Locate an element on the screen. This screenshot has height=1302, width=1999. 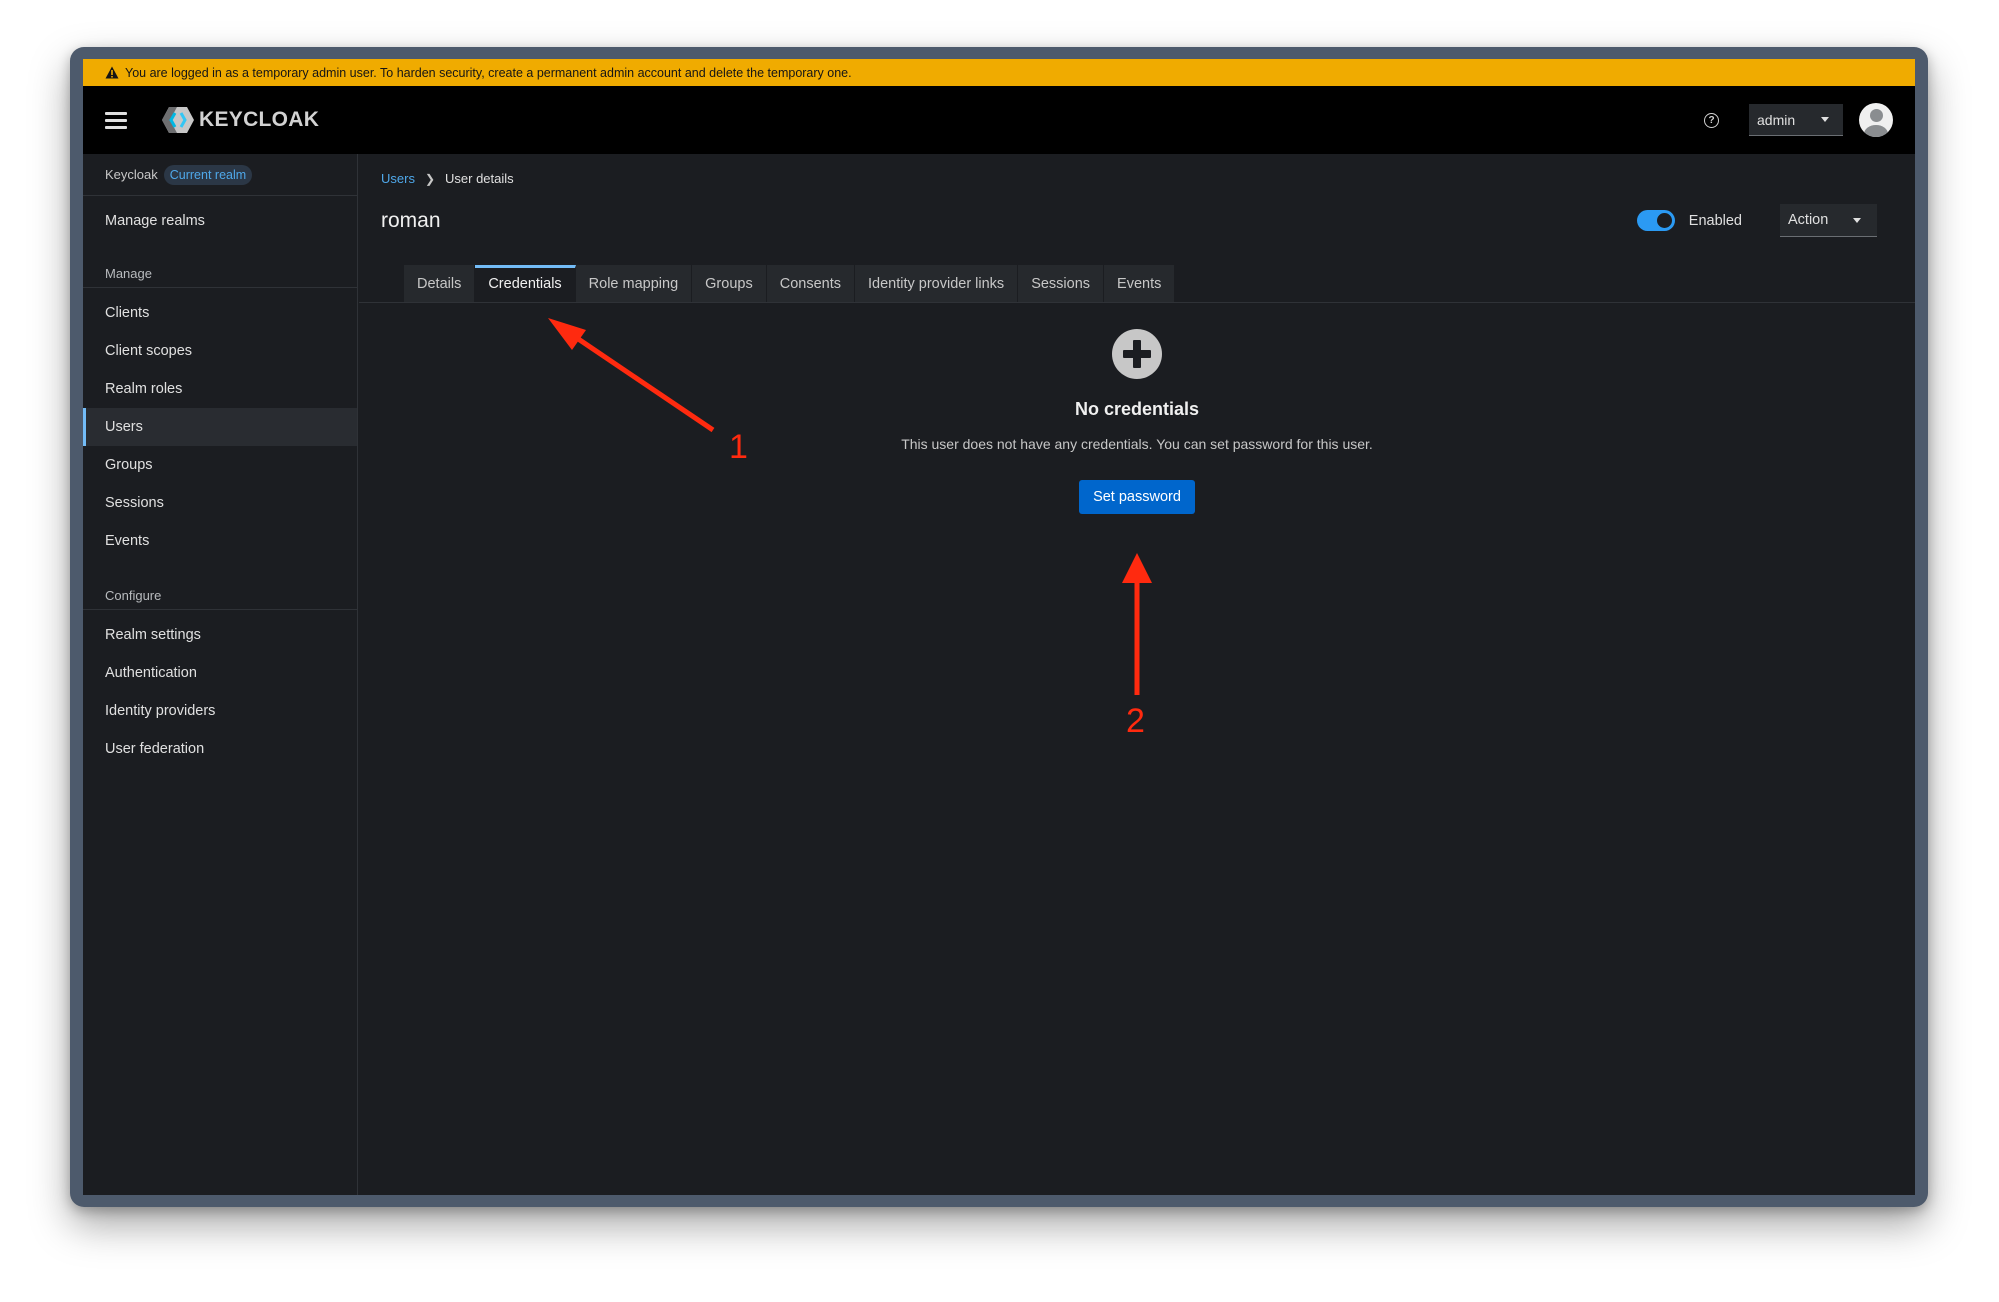
set-password-button: Set password is located at coordinates (1137, 497).